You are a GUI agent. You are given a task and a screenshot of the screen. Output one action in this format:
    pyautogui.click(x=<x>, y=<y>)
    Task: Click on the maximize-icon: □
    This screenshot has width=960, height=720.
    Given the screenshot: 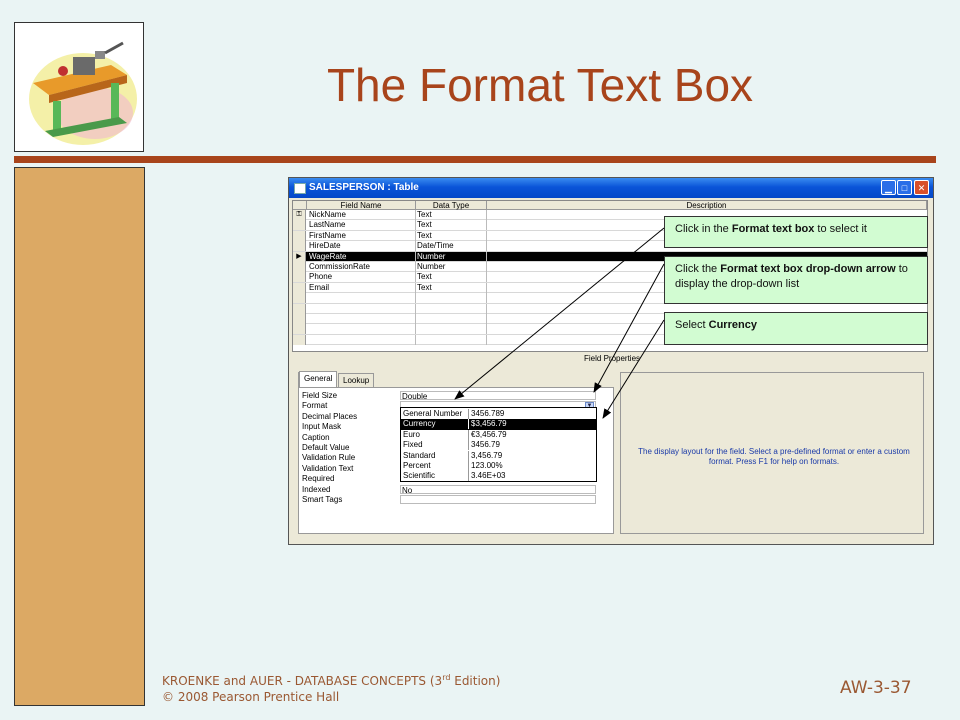 What is the action you would take?
    pyautogui.click(x=904, y=188)
    